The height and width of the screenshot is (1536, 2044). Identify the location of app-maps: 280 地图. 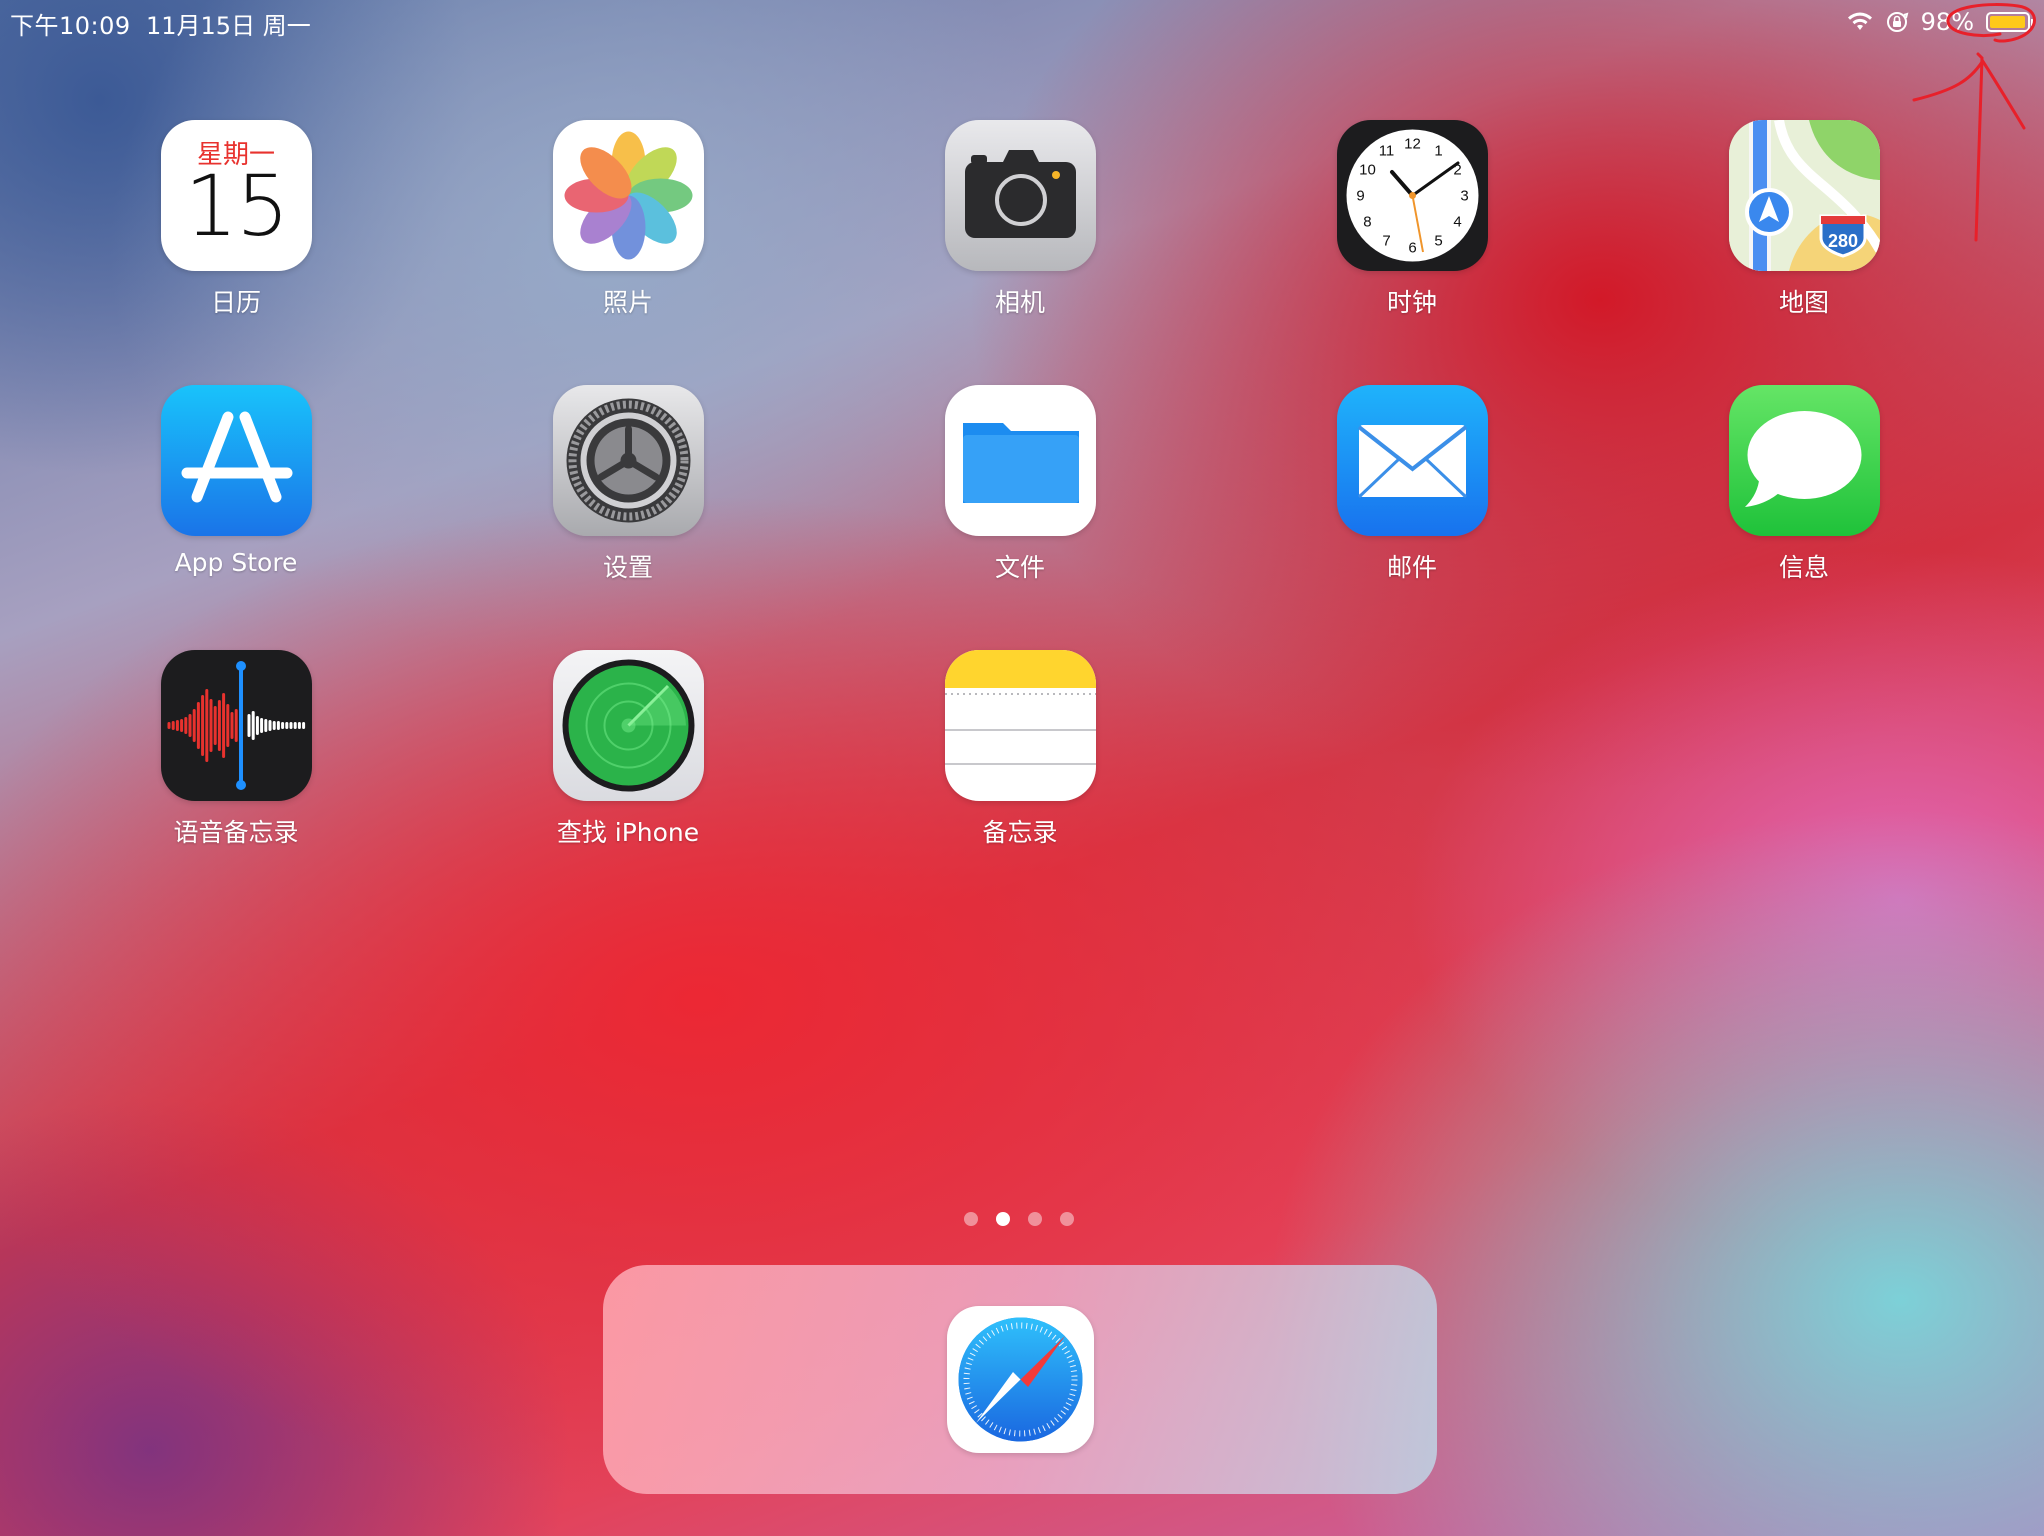
(1804, 219).